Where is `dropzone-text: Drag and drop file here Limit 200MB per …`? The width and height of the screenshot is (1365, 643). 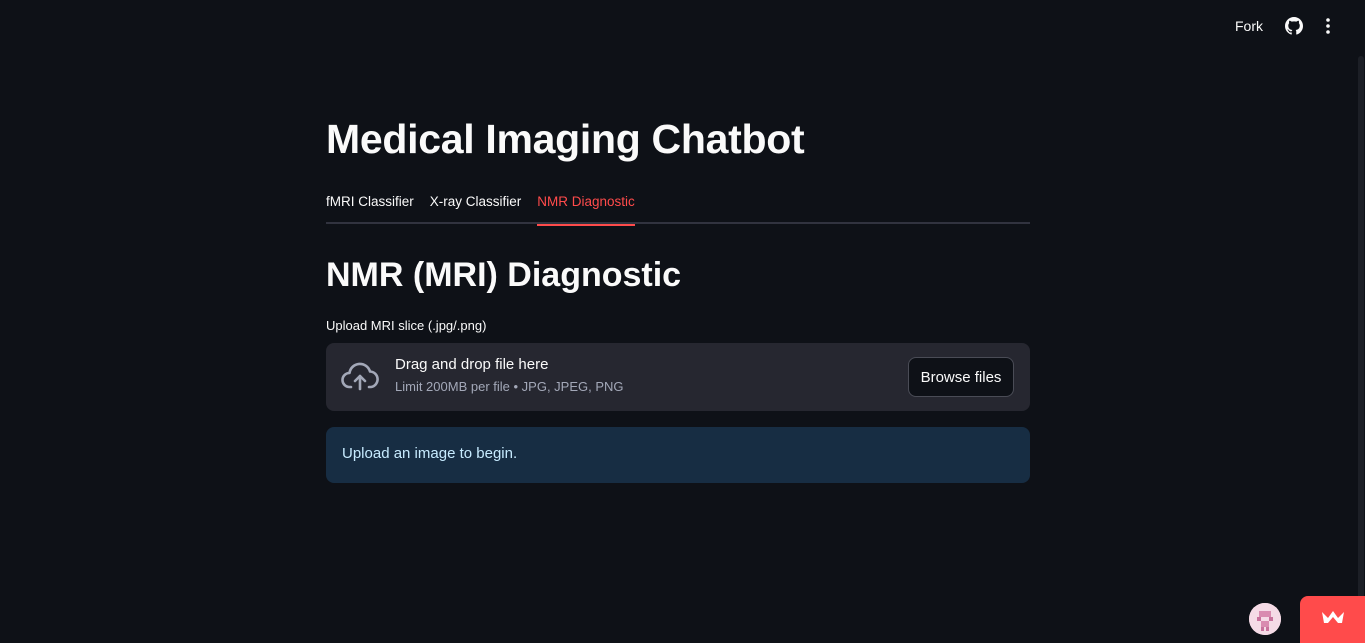
dropzone-text: Drag and drop file here Limit 200MB per … is located at coordinates (509, 375).